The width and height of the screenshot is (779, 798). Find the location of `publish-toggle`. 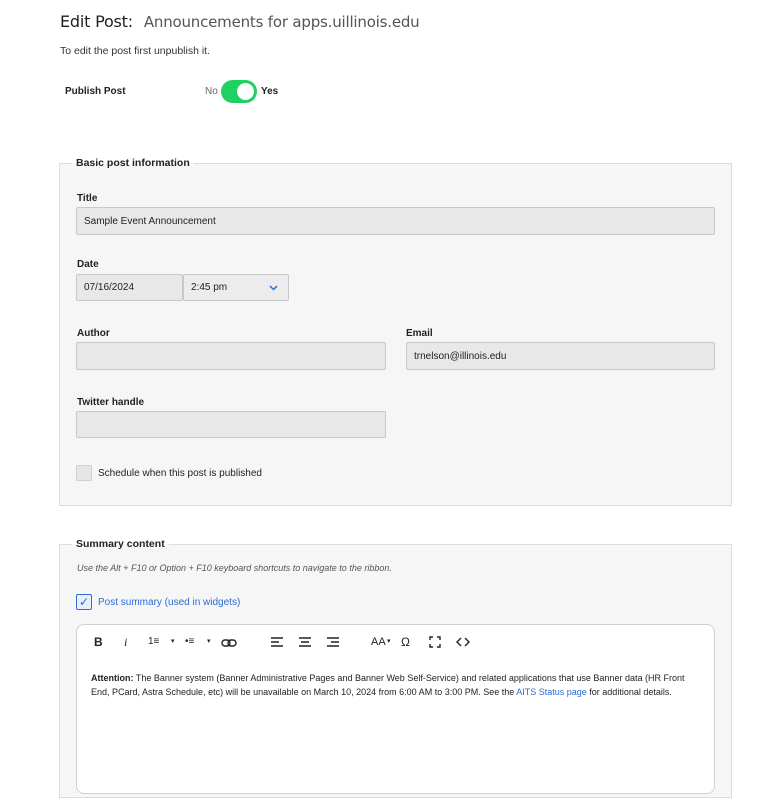

publish-toggle is located at coordinates (239, 91).